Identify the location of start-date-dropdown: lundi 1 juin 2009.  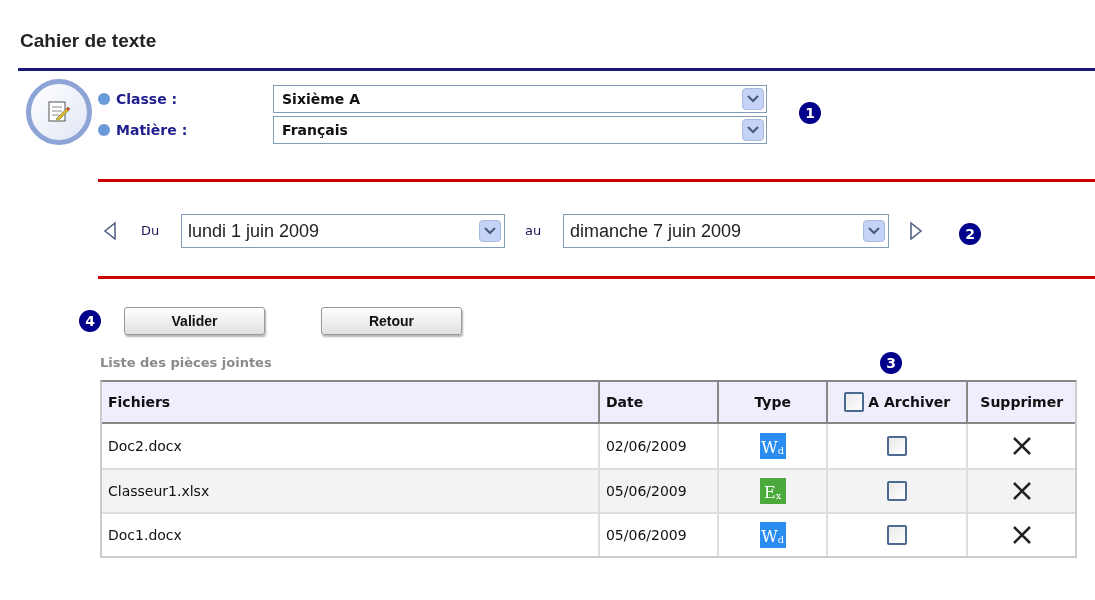
(343, 231).